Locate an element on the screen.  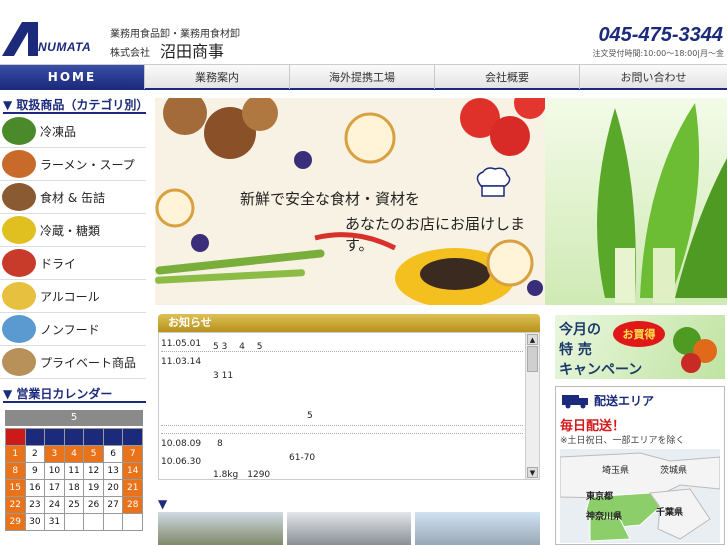
news-text: 61-70 is located at coordinates (302, 458).